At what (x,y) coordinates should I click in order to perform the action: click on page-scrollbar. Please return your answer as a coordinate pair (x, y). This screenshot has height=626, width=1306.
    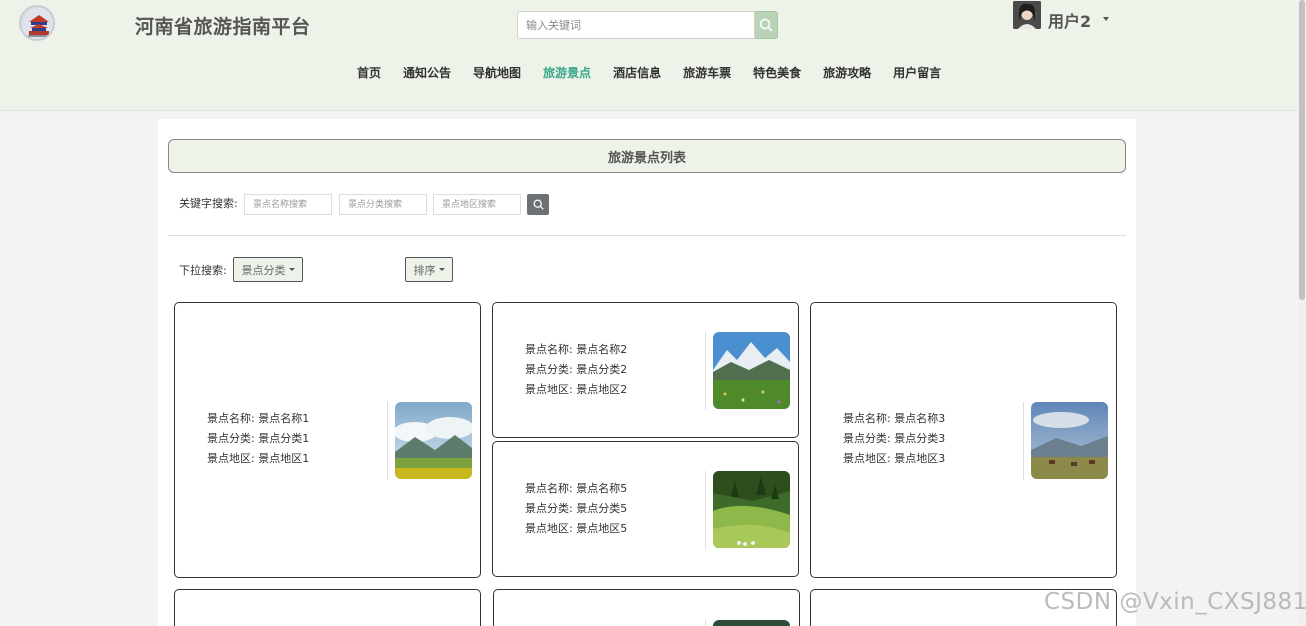
    Looking at the image, I should click on (1302, 313).